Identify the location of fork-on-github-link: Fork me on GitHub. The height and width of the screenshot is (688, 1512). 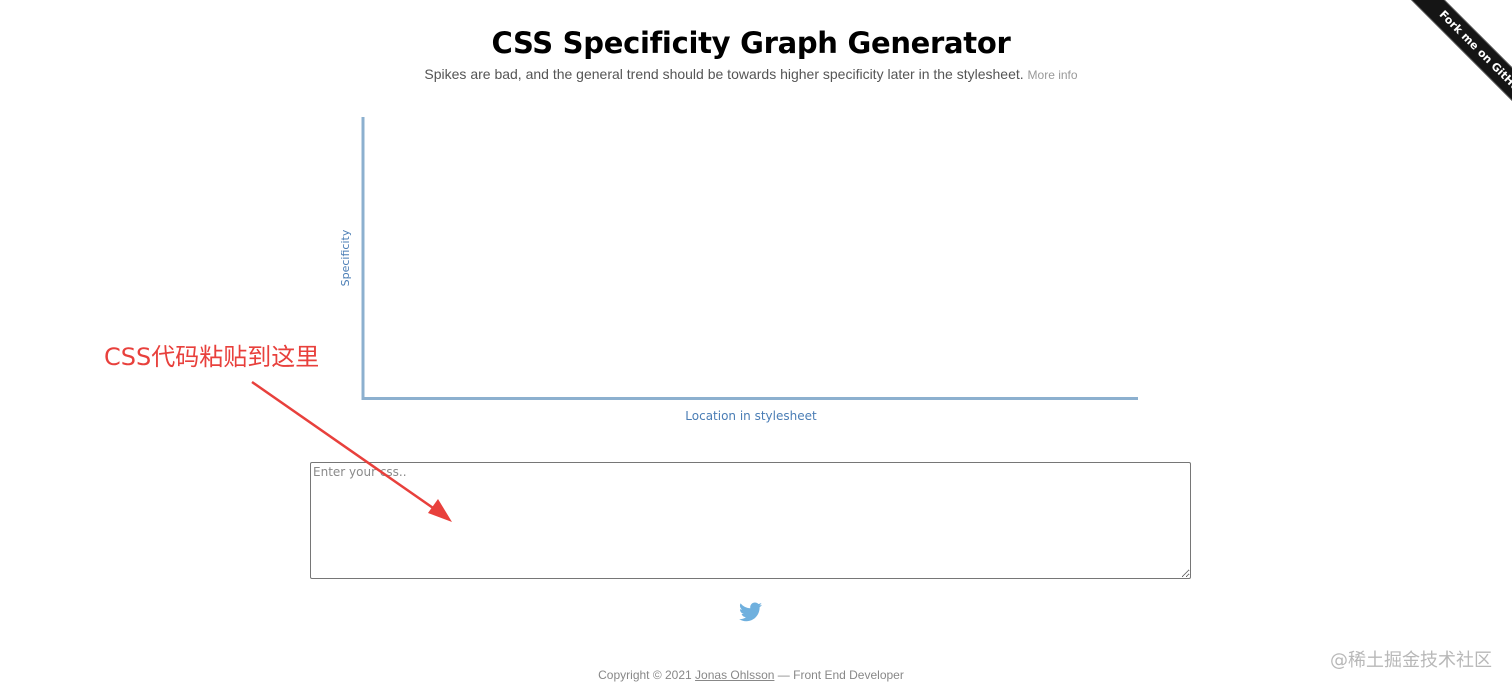
(1457, 67).